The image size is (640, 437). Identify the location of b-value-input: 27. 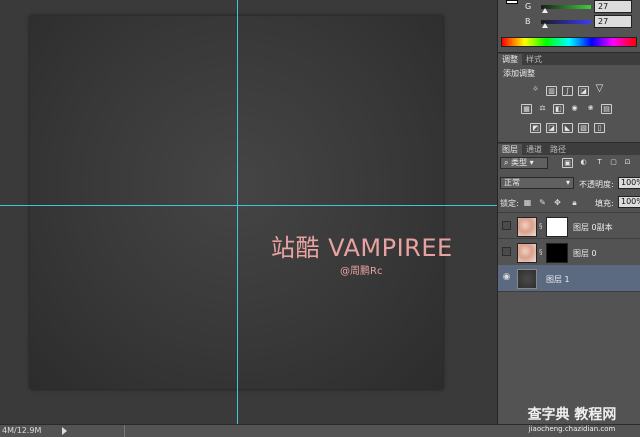
(613, 21).